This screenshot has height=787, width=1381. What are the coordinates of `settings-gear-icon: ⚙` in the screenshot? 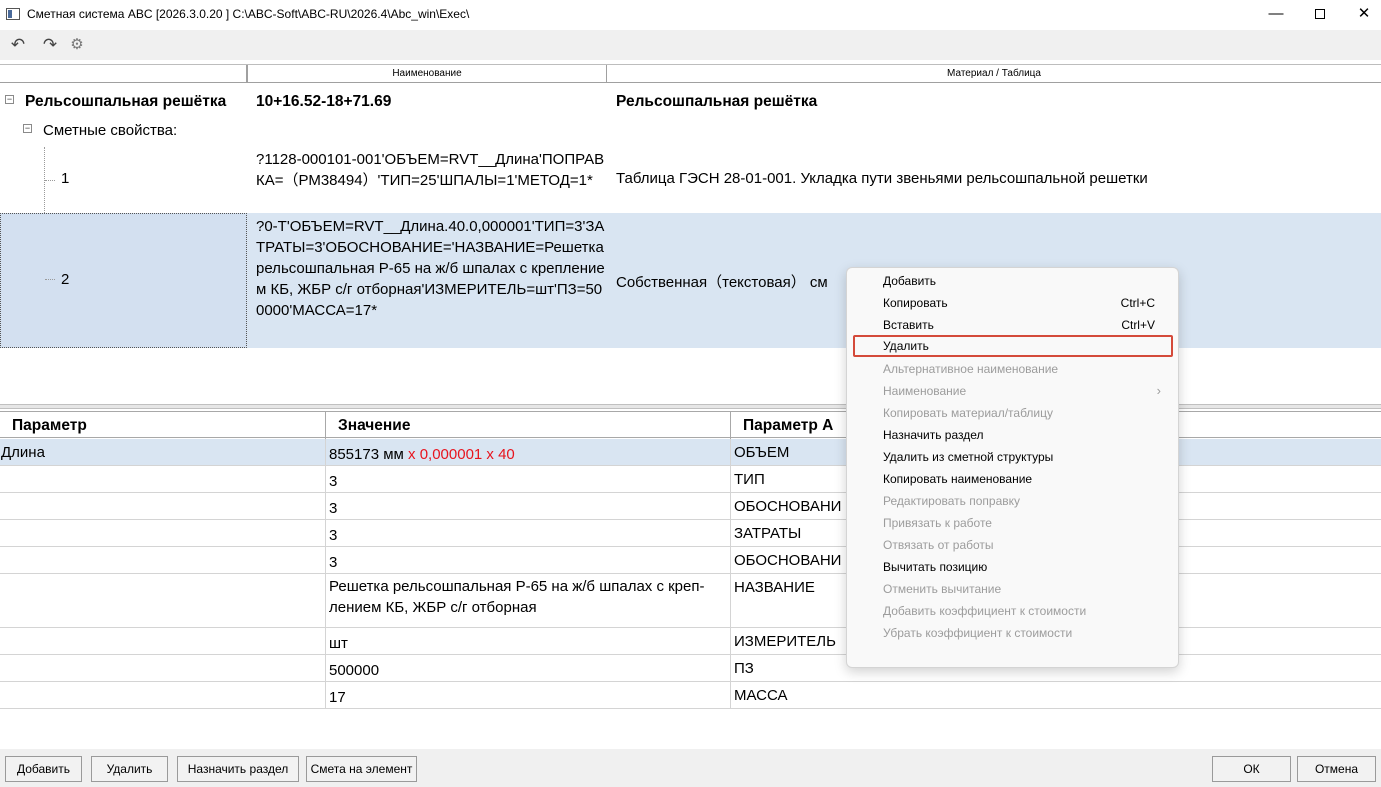 It's located at (77, 45).